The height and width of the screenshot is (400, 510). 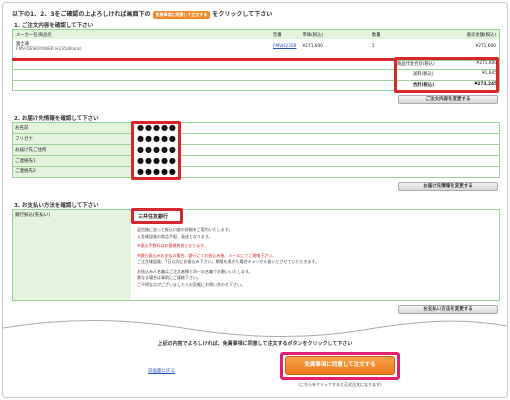 What do you see at coordinates (161, 371) in the screenshot?
I see `back-link: 前画面に戻る` at bounding box center [161, 371].